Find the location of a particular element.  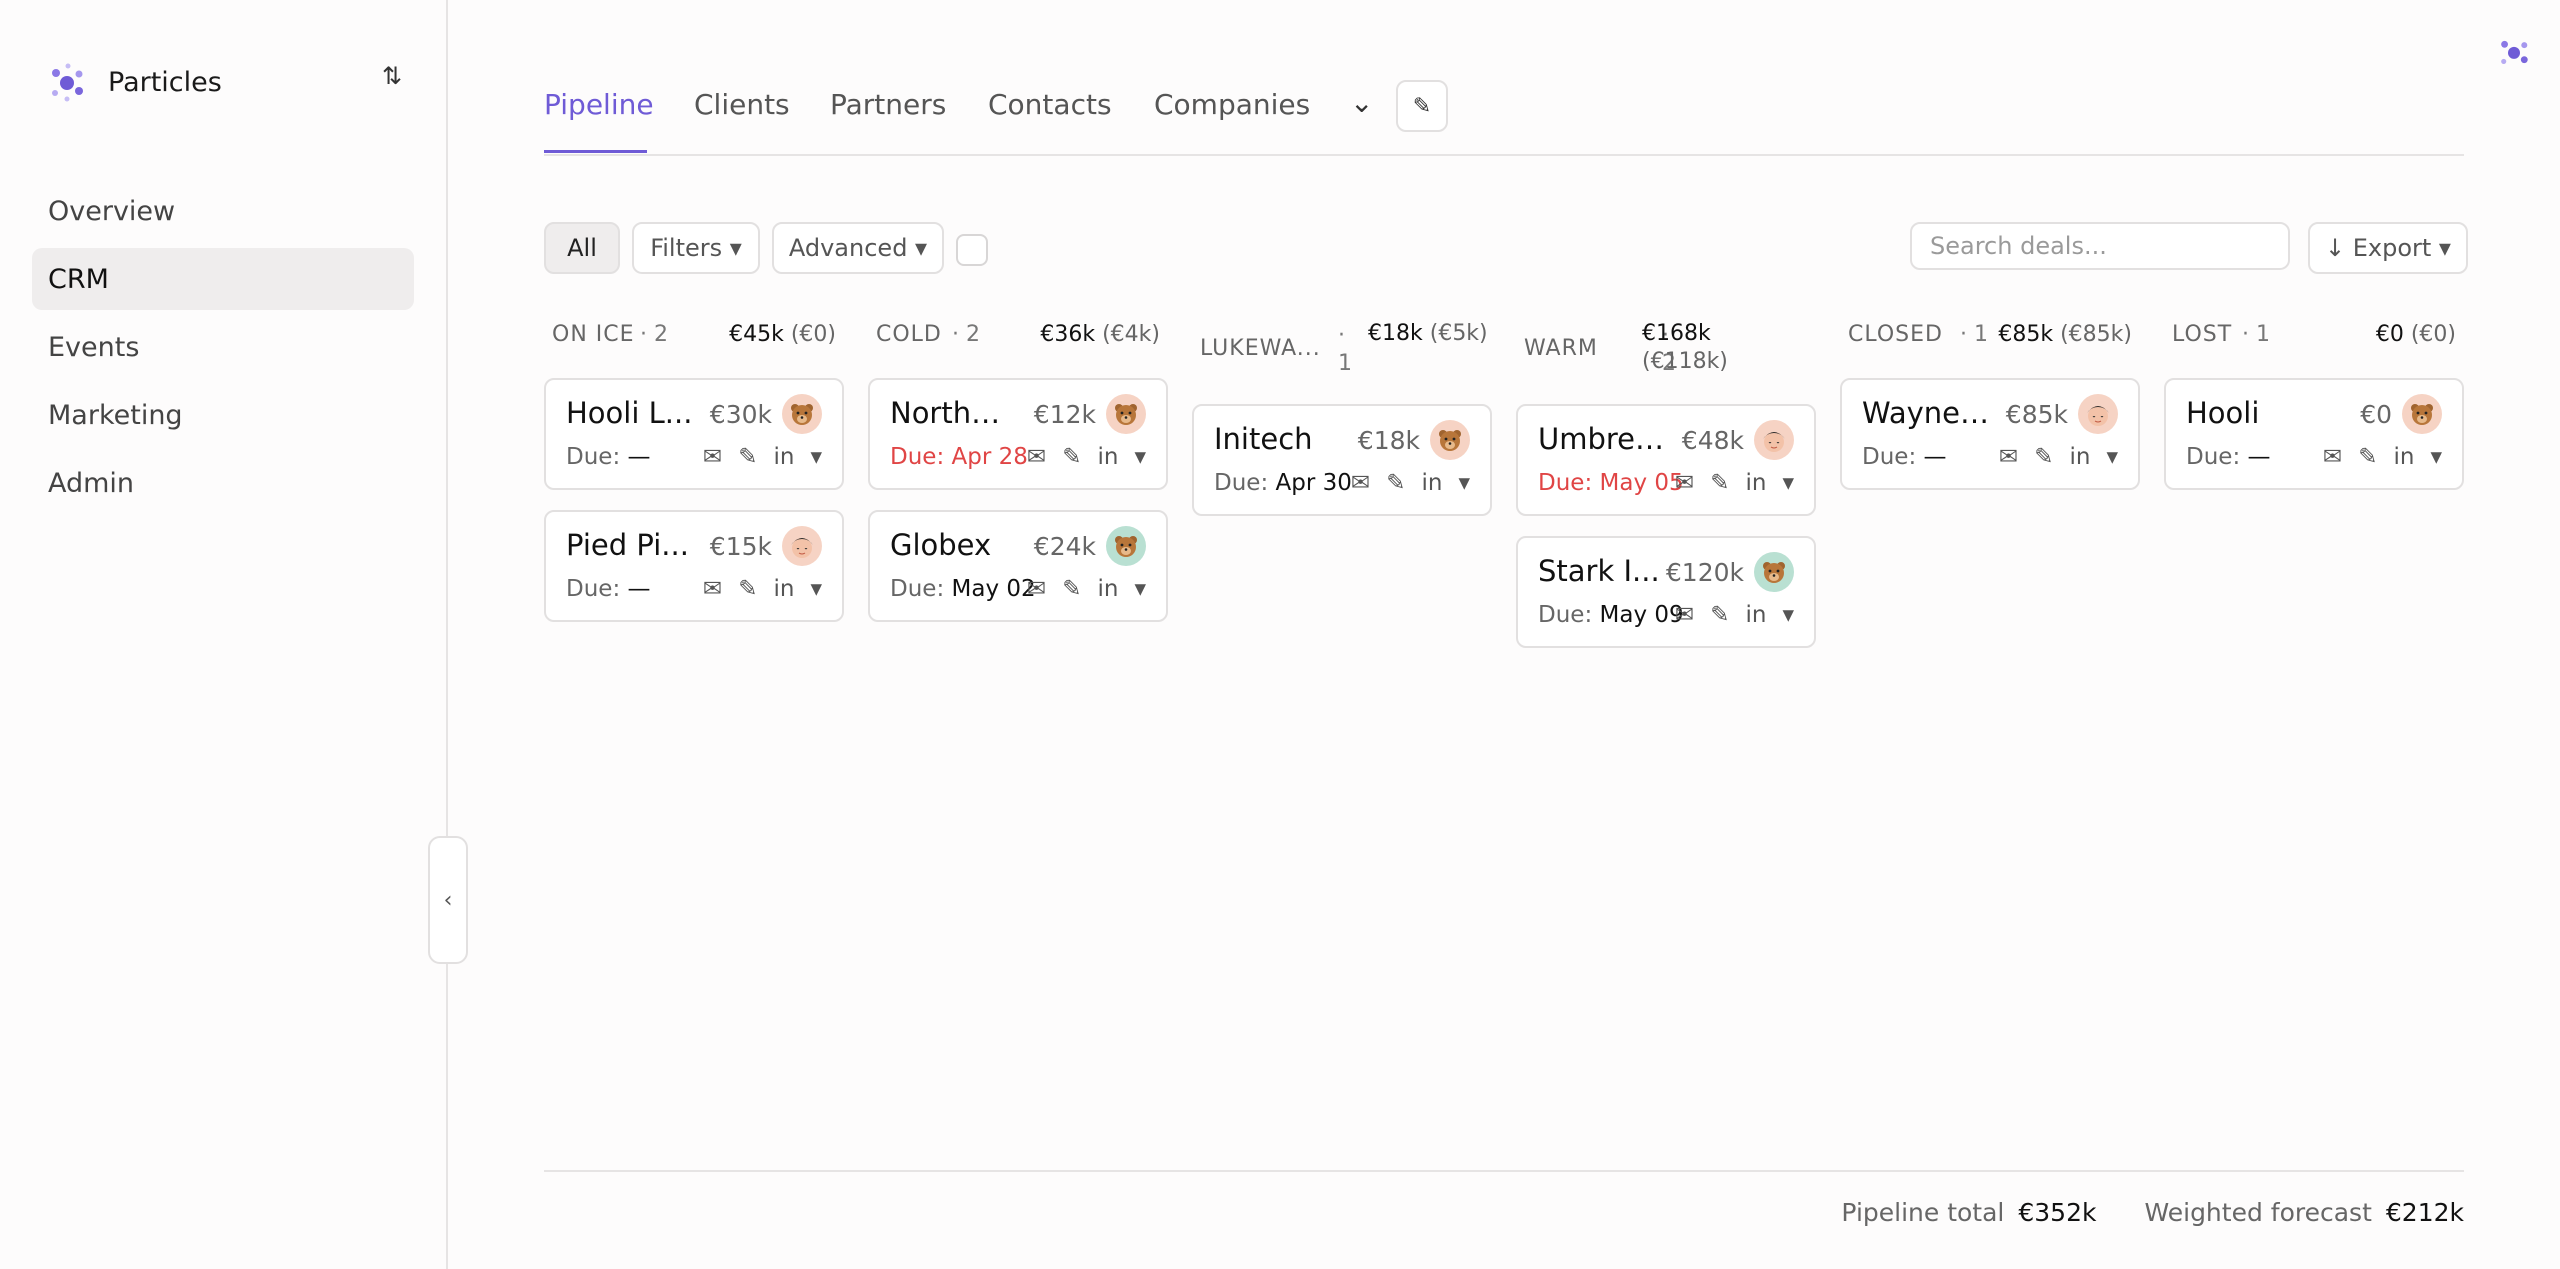

tab-clients: Clients is located at coordinates (742, 104).